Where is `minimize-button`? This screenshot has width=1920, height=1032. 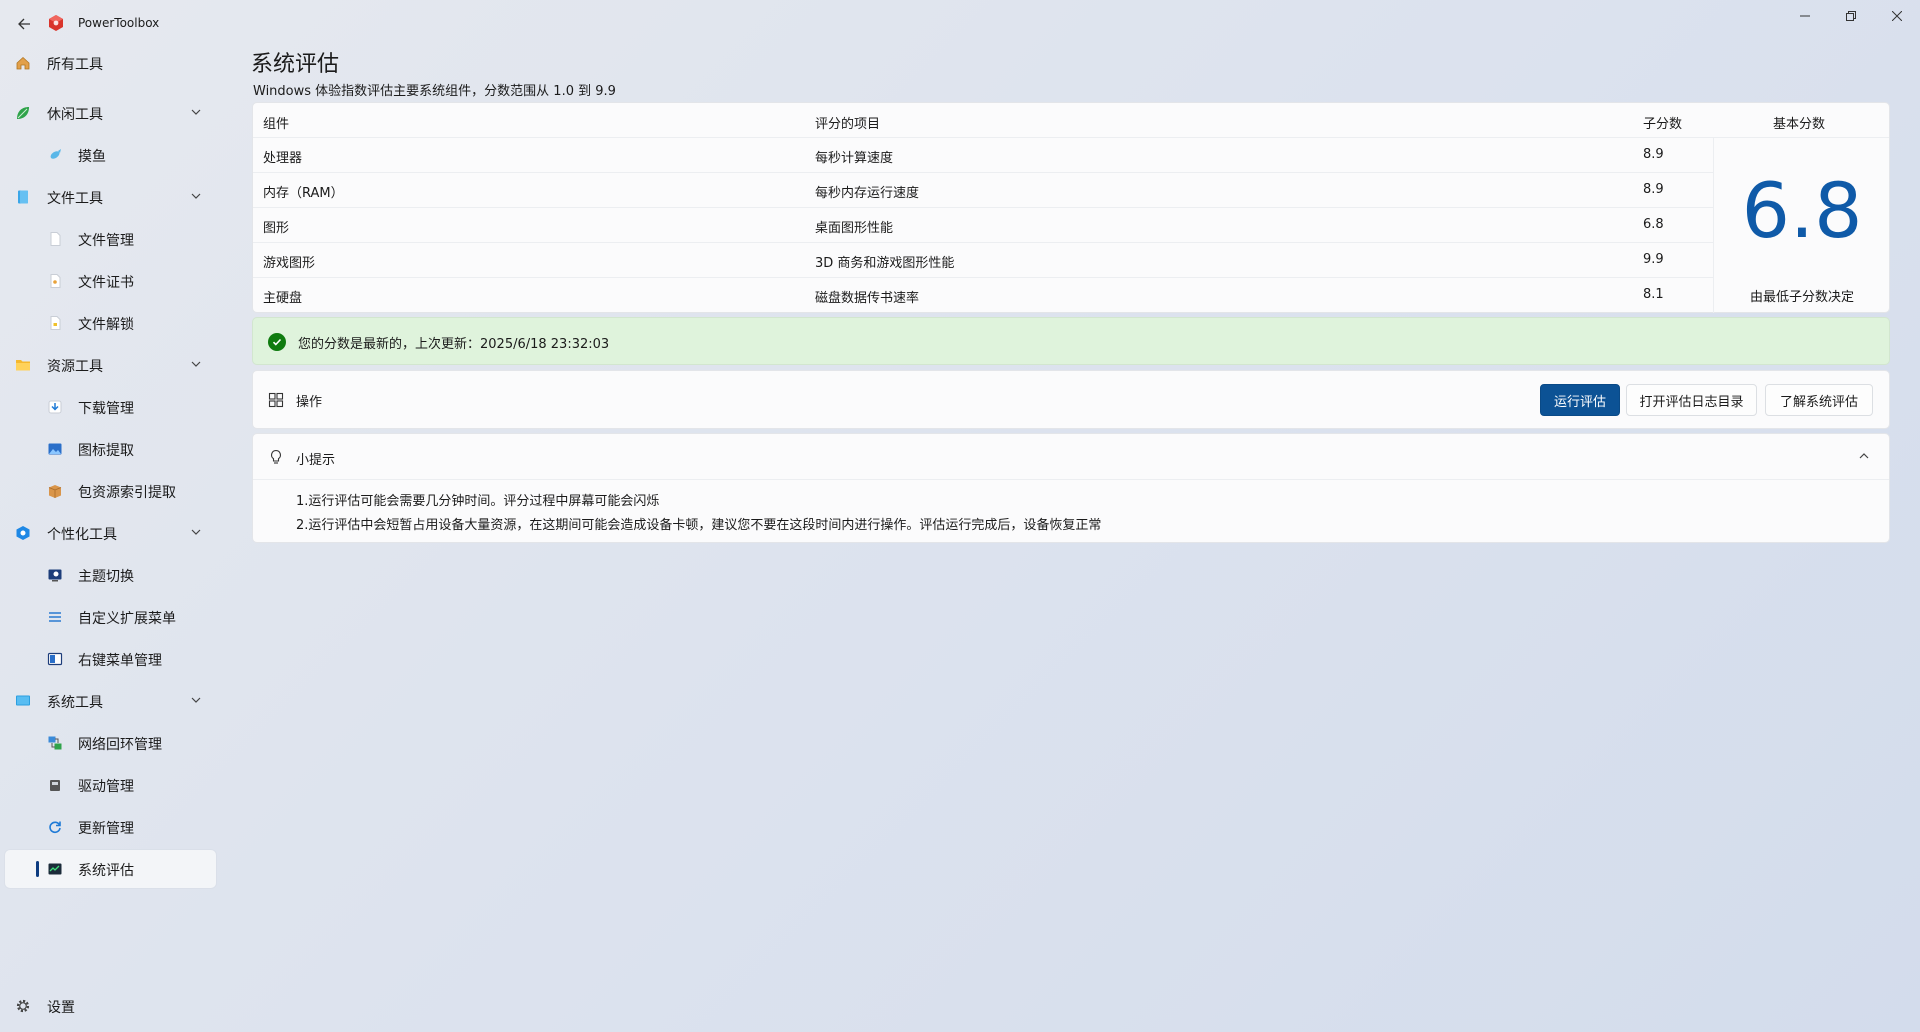 minimize-button is located at coordinates (1805, 16).